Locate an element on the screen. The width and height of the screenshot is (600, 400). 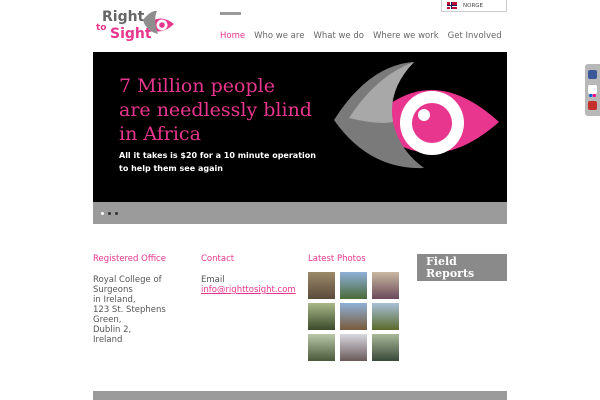
flickr-dots-icon is located at coordinates (592, 95).